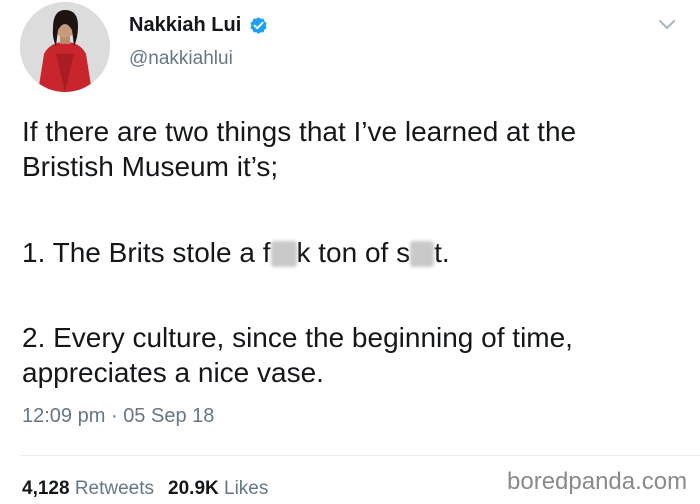 The height and width of the screenshot is (504, 700). What do you see at coordinates (146, 252) in the screenshot?
I see `tweet-text-fragment: 1. The Brits stole a f` at bounding box center [146, 252].